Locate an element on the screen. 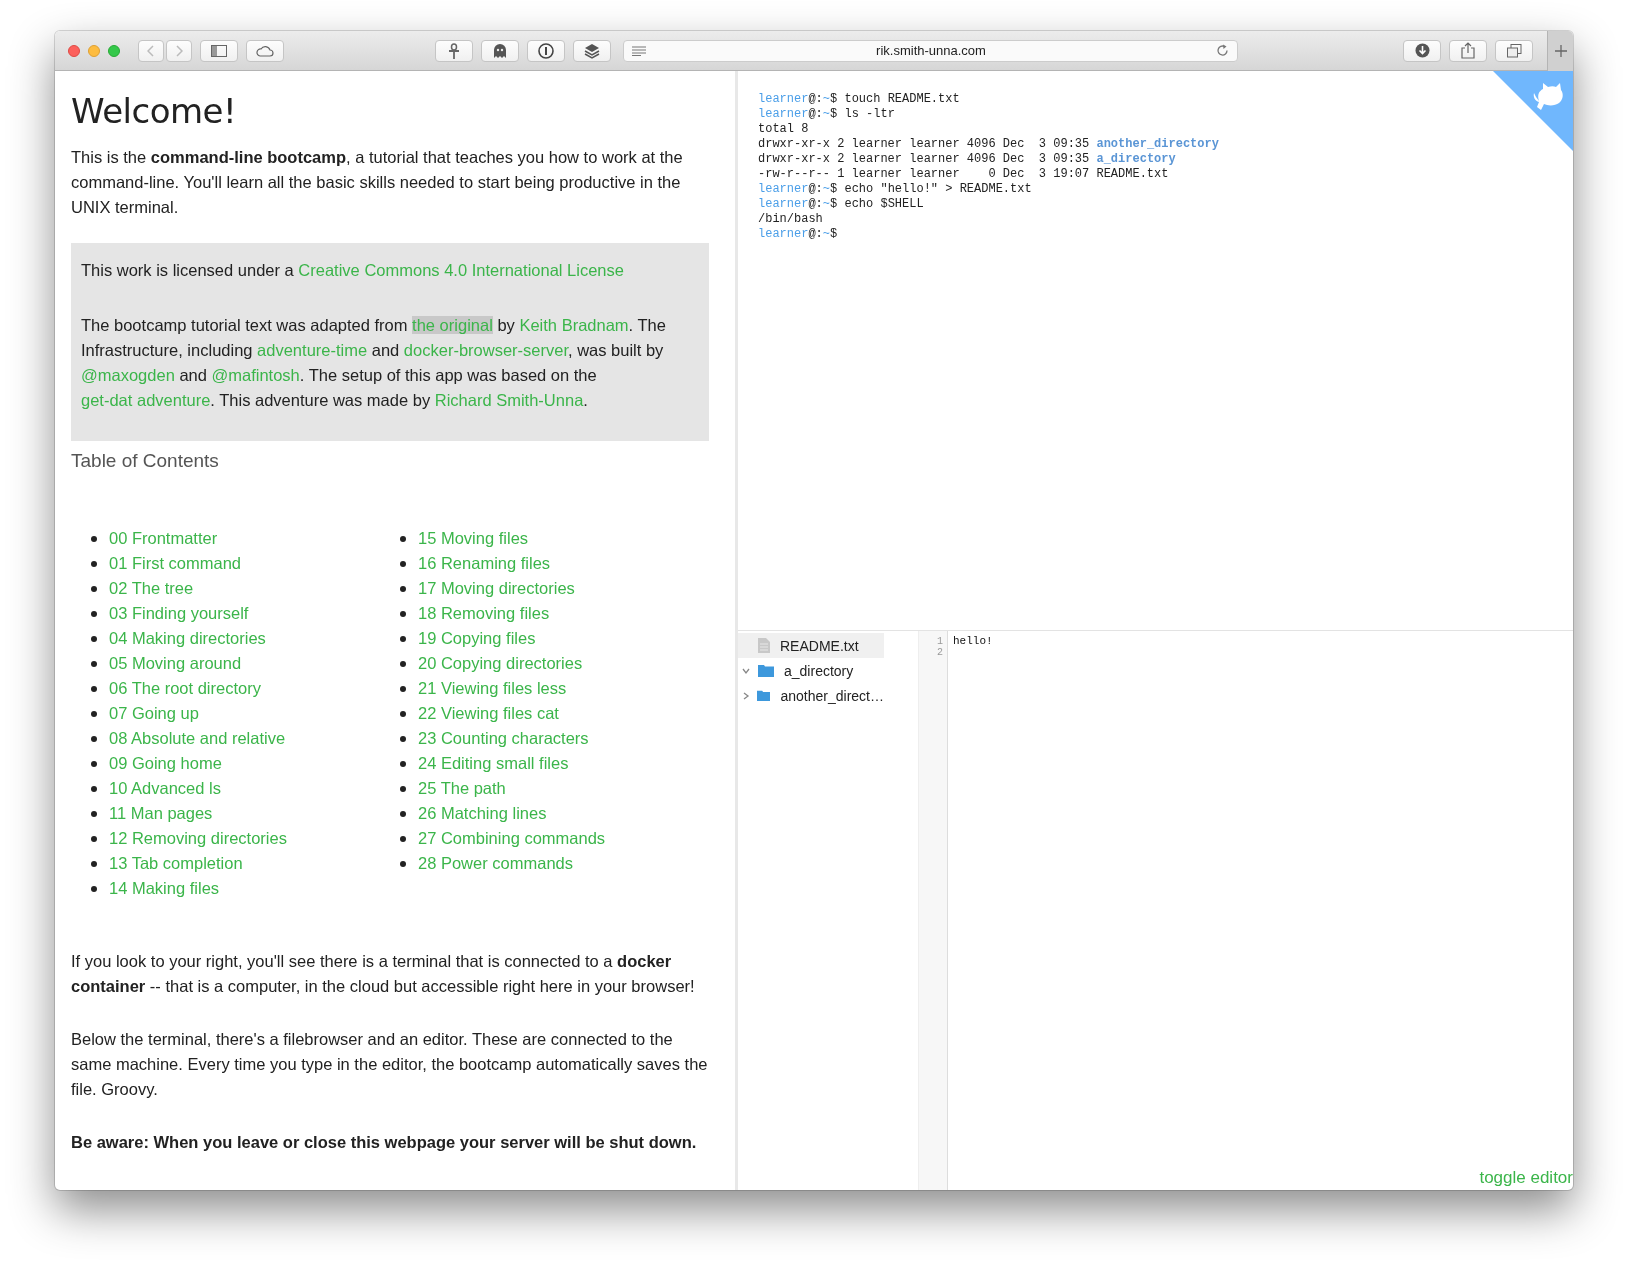 The width and height of the screenshot is (1628, 1271). cloud-icon is located at coordinates (265, 50).